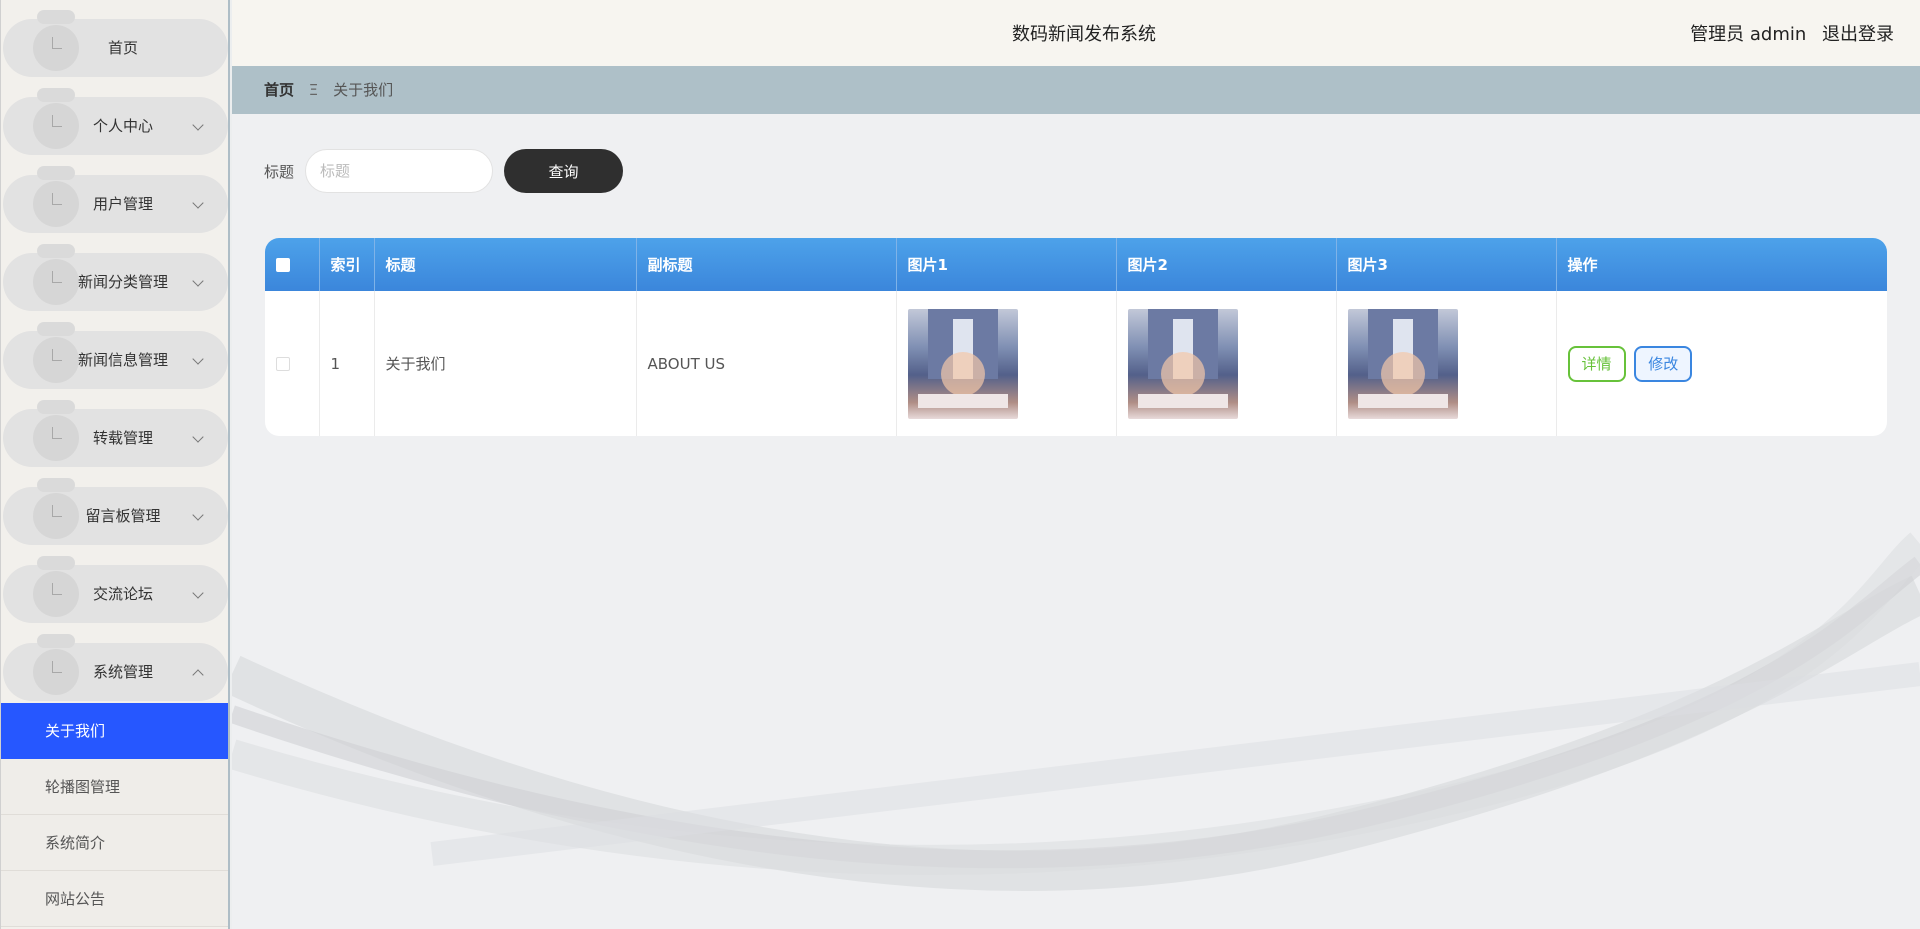 Image resolution: width=1920 pixels, height=929 pixels. What do you see at coordinates (122, 438) in the screenshot?
I see `sidebar-item-label: 转载管理` at bounding box center [122, 438].